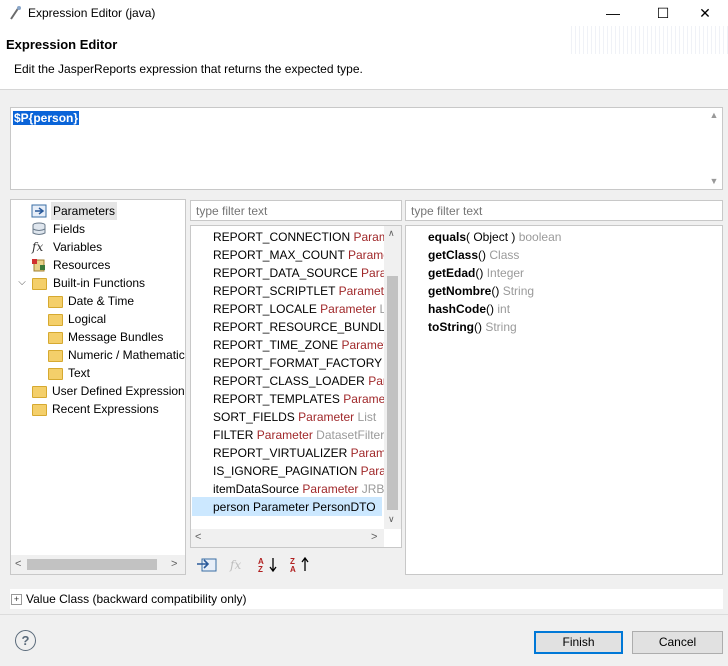 This screenshot has height=666, width=728. Describe the element at coordinates (391, 233) in the screenshot. I see `scroll-up-icon: ∧` at that location.